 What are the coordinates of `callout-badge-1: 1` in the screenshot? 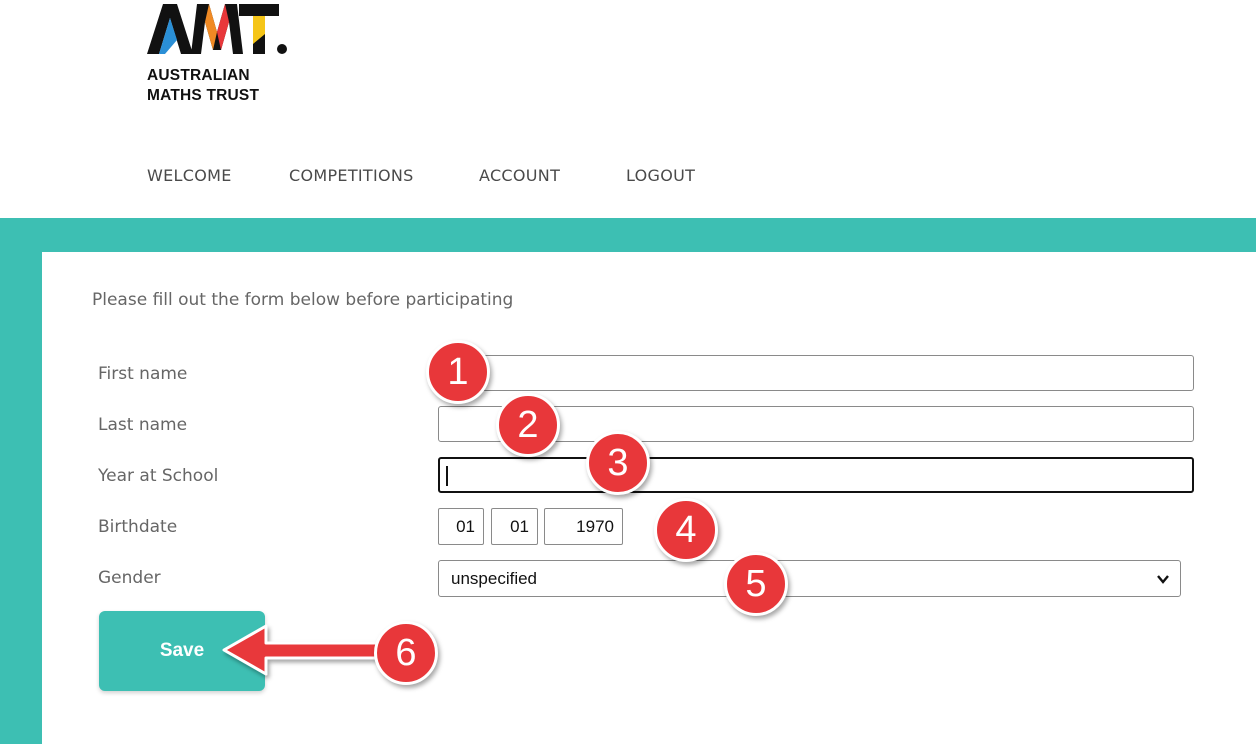 It's located at (458, 372).